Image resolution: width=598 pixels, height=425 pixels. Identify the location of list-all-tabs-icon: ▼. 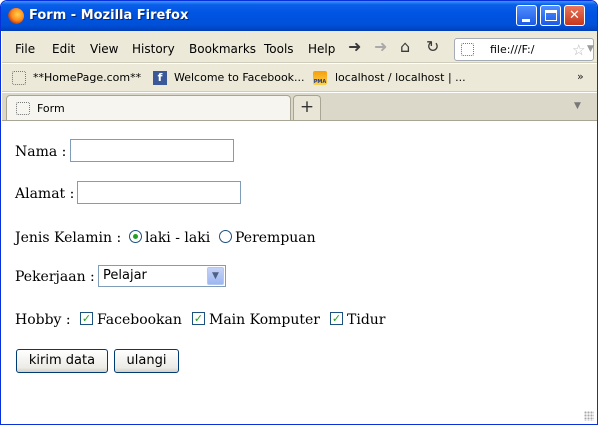
(577, 106).